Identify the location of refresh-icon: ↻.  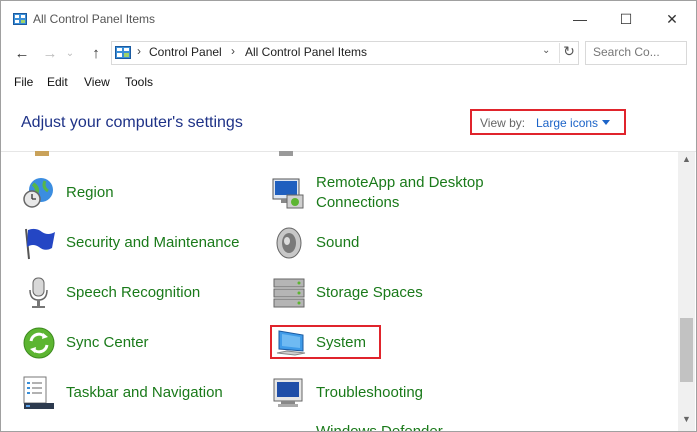
(568, 53).